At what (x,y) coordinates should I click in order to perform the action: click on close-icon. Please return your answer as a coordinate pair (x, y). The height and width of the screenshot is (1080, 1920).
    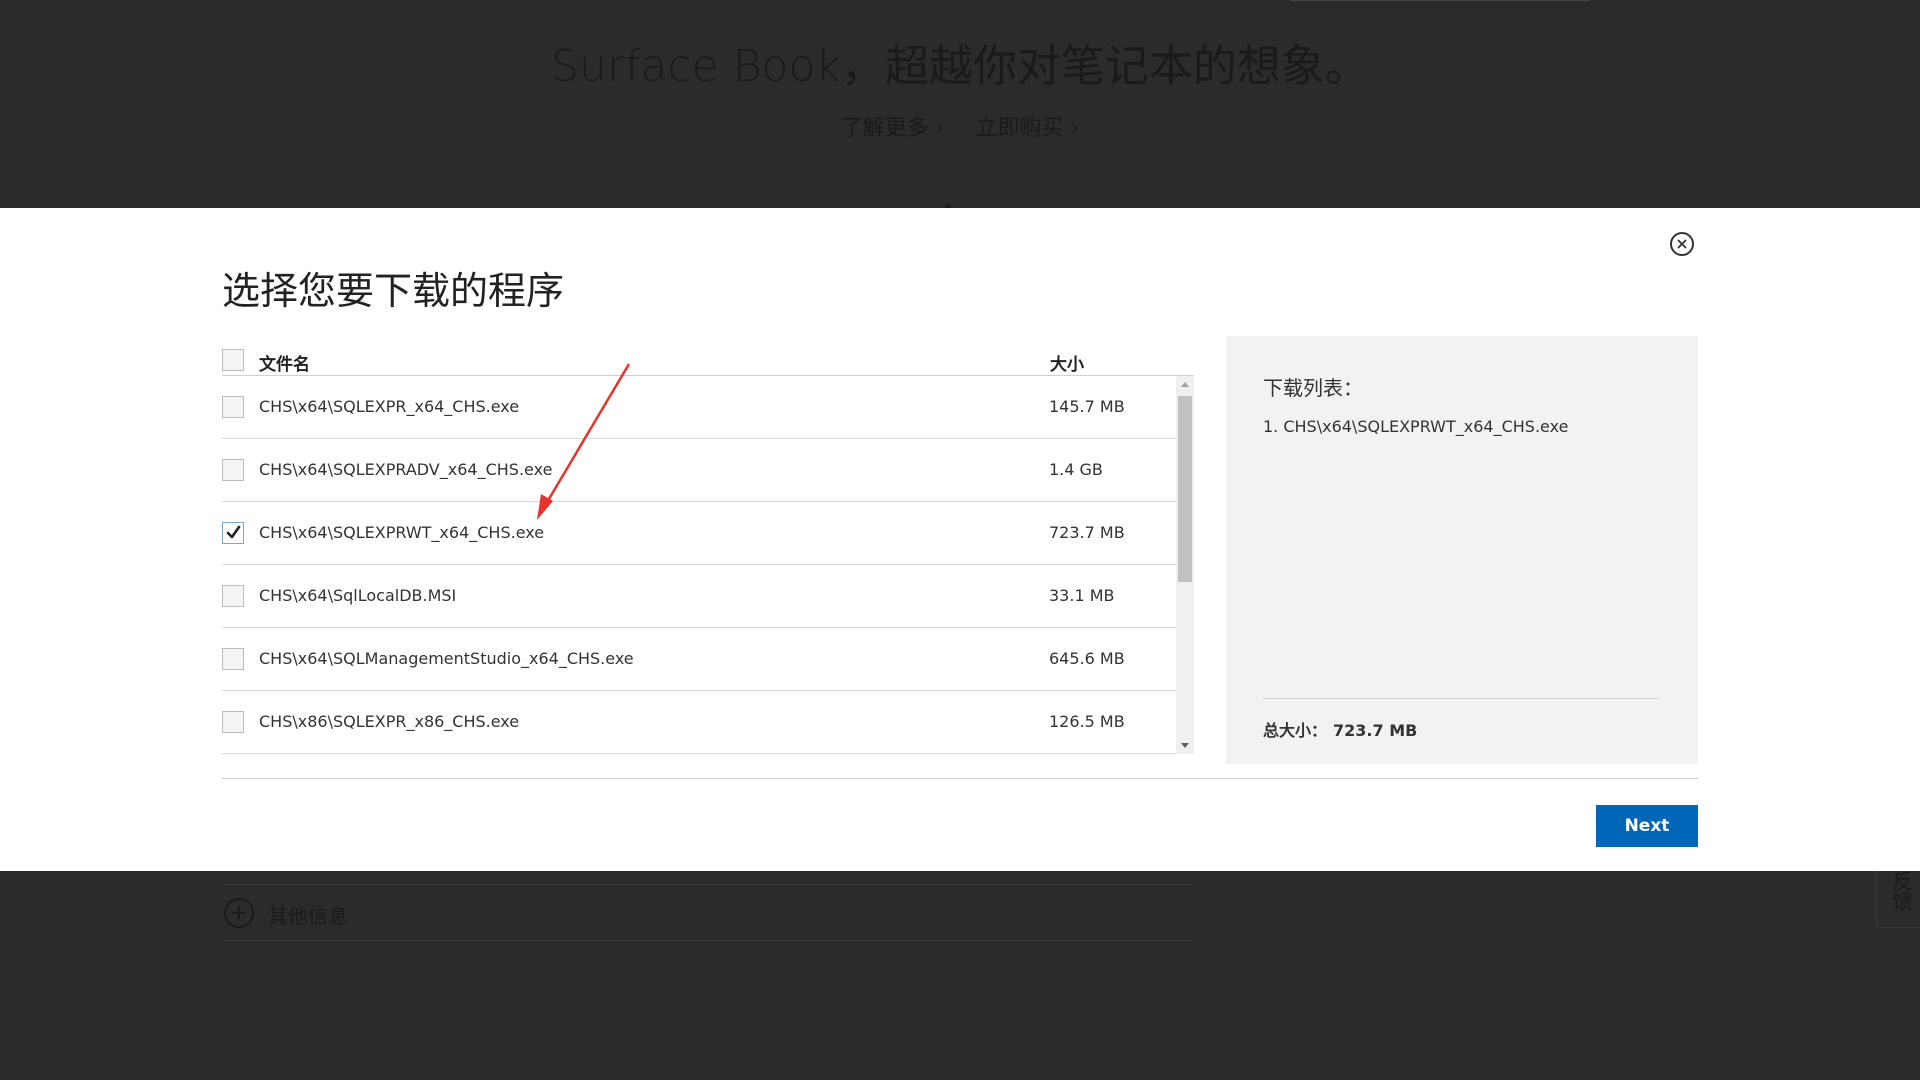
    Looking at the image, I should click on (1682, 244).